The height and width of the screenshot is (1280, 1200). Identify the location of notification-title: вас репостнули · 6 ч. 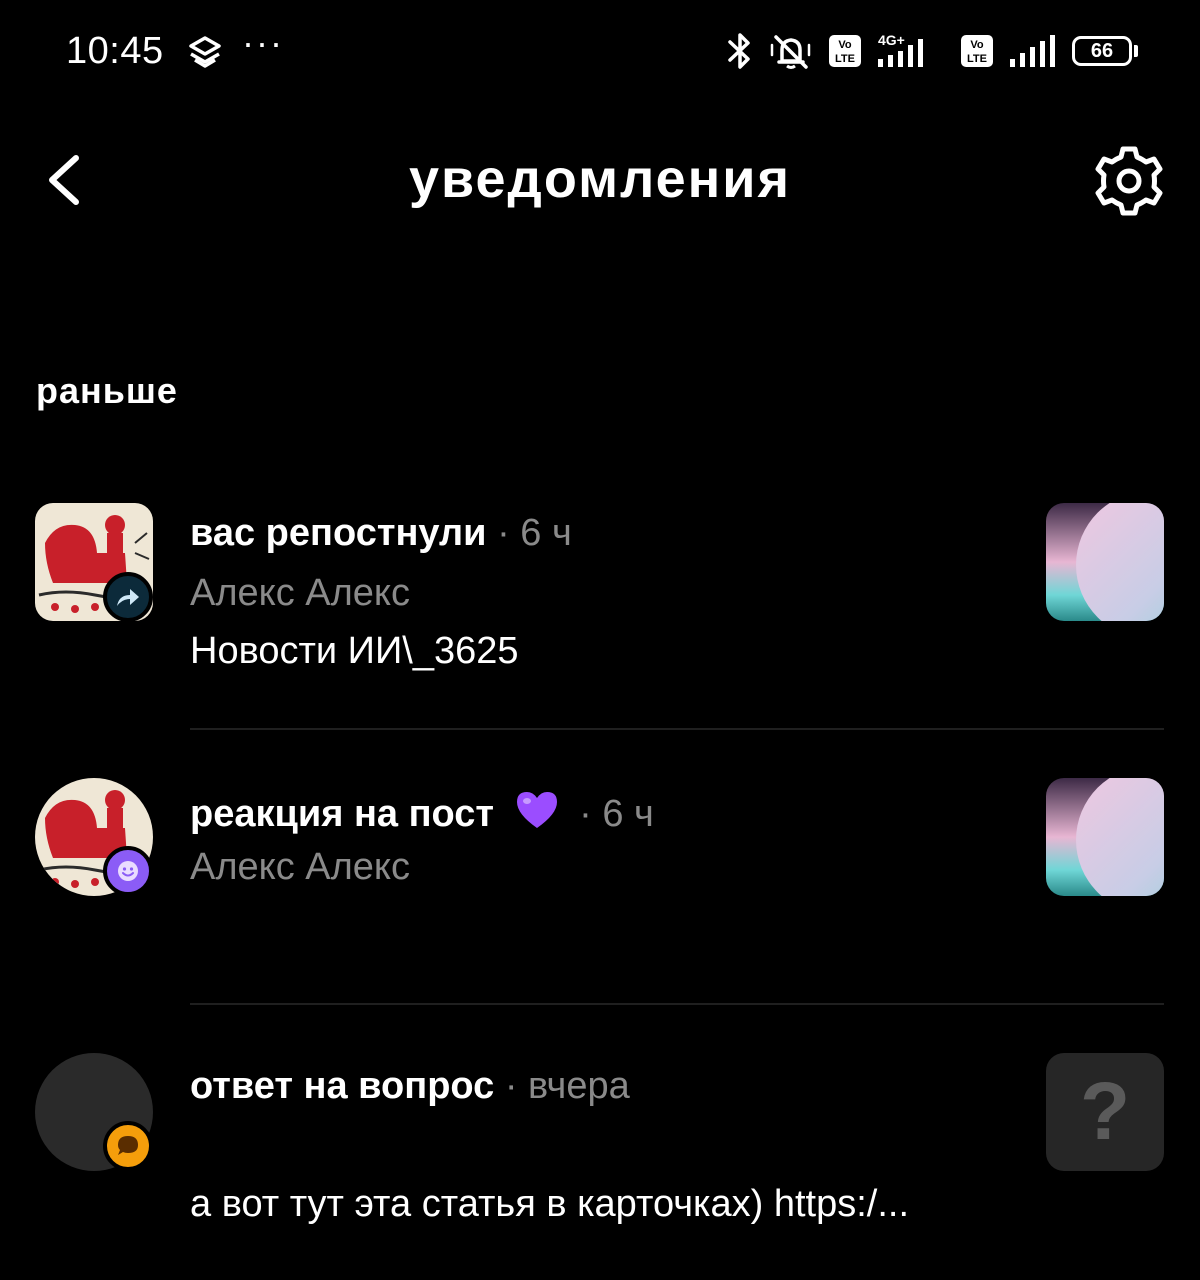
(381, 533).